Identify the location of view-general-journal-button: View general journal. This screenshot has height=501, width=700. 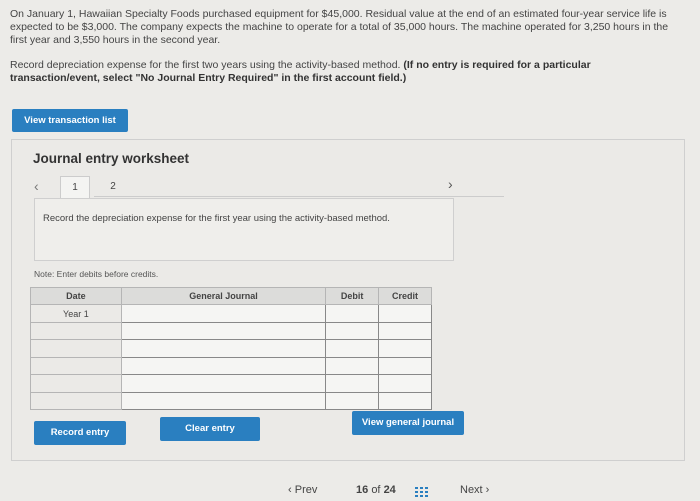
(408, 423).